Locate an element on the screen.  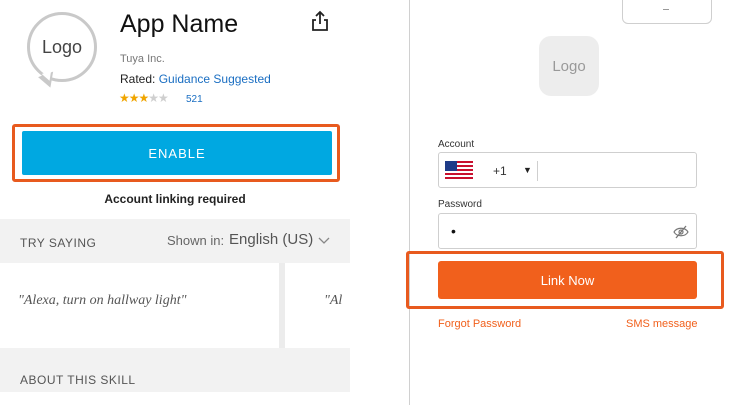
account-label: Account is located at coordinates (456, 144).